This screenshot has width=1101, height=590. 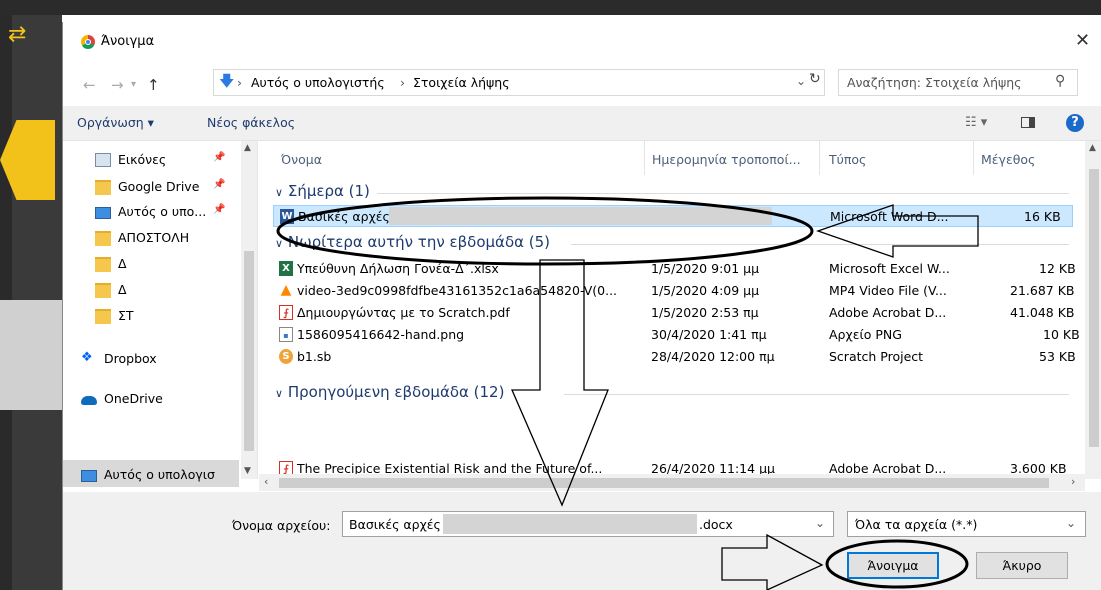 What do you see at coordinates (772, 561) in the screenshot?
I see `arrow-right-annotation` at bounding box center [772, 561].